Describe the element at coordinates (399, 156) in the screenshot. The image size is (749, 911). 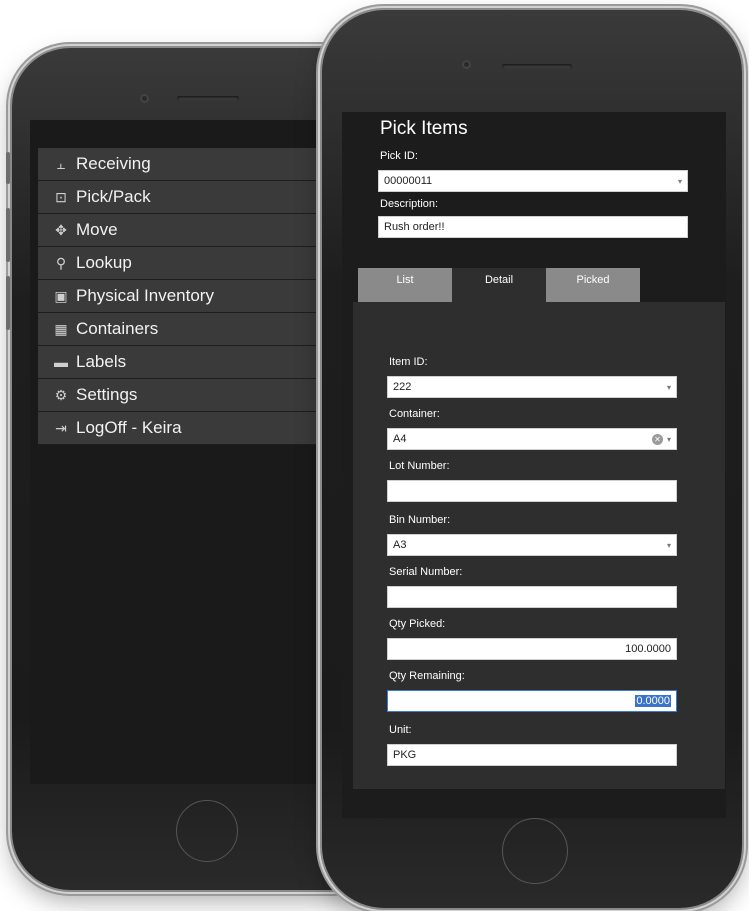
I see `pick-id-label: Pick ID:` at that location.